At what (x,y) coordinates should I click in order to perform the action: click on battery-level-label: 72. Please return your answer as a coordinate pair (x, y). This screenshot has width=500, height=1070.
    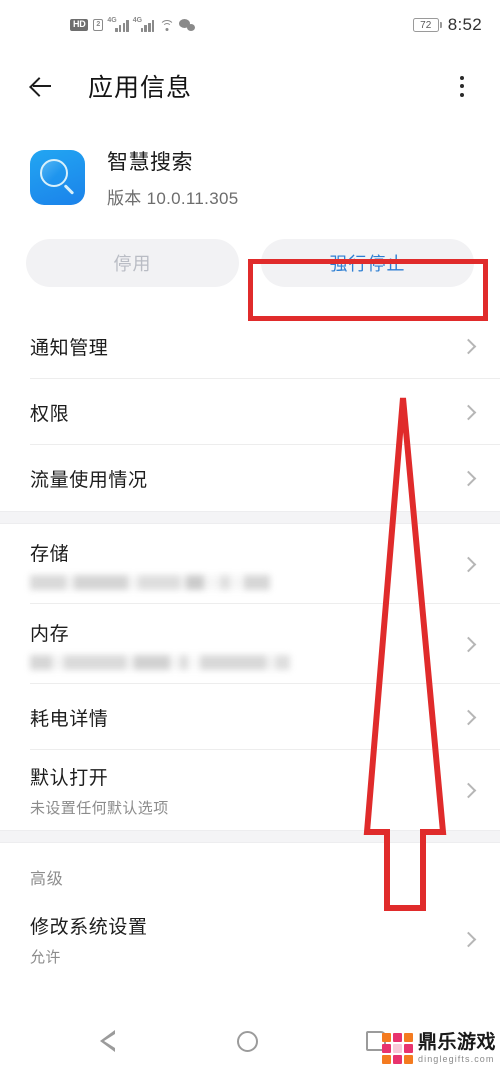
    Looking at the image, I should click on (425, 25).